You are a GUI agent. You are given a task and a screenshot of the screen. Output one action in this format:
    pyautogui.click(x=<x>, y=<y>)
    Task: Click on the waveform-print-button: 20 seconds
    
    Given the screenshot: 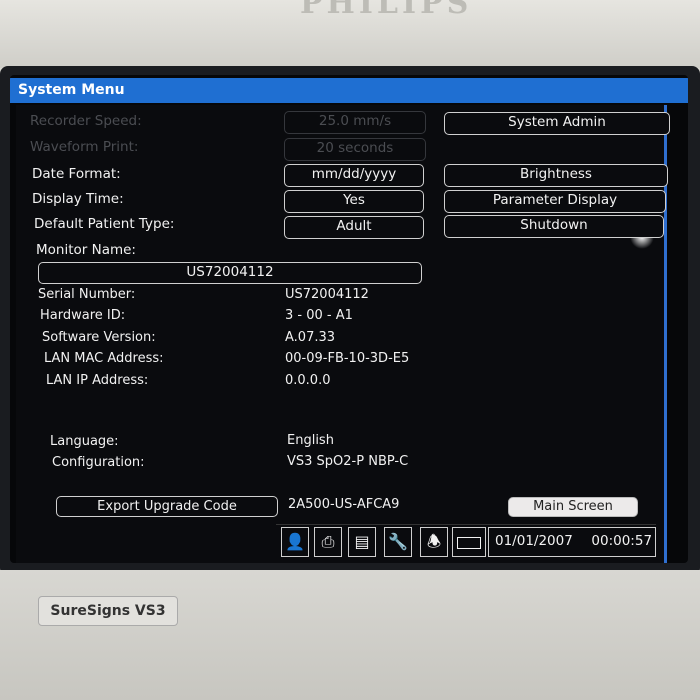 What is the action you would take?
    pyautogui.click(x=355, y=149)
    